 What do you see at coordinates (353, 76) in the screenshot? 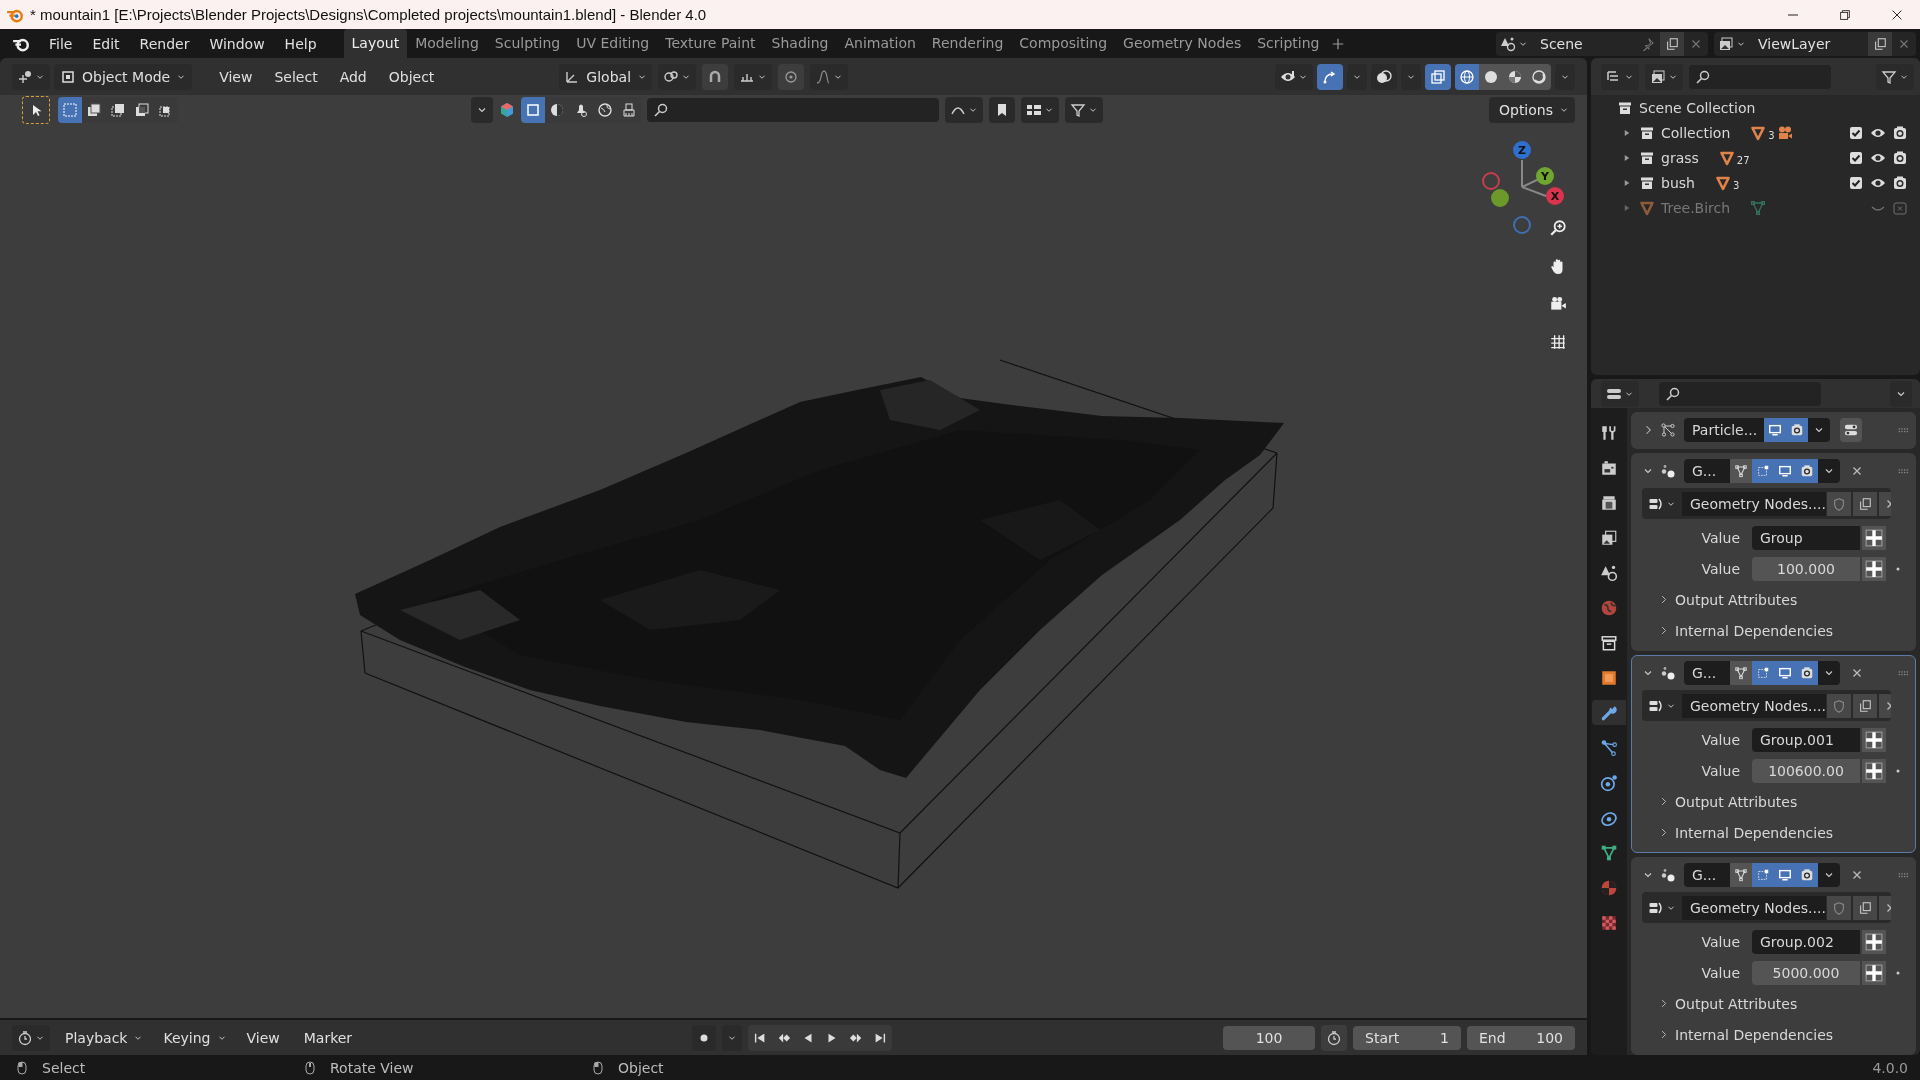
I see `menu-item: Add` at bounding box center [353, 76].